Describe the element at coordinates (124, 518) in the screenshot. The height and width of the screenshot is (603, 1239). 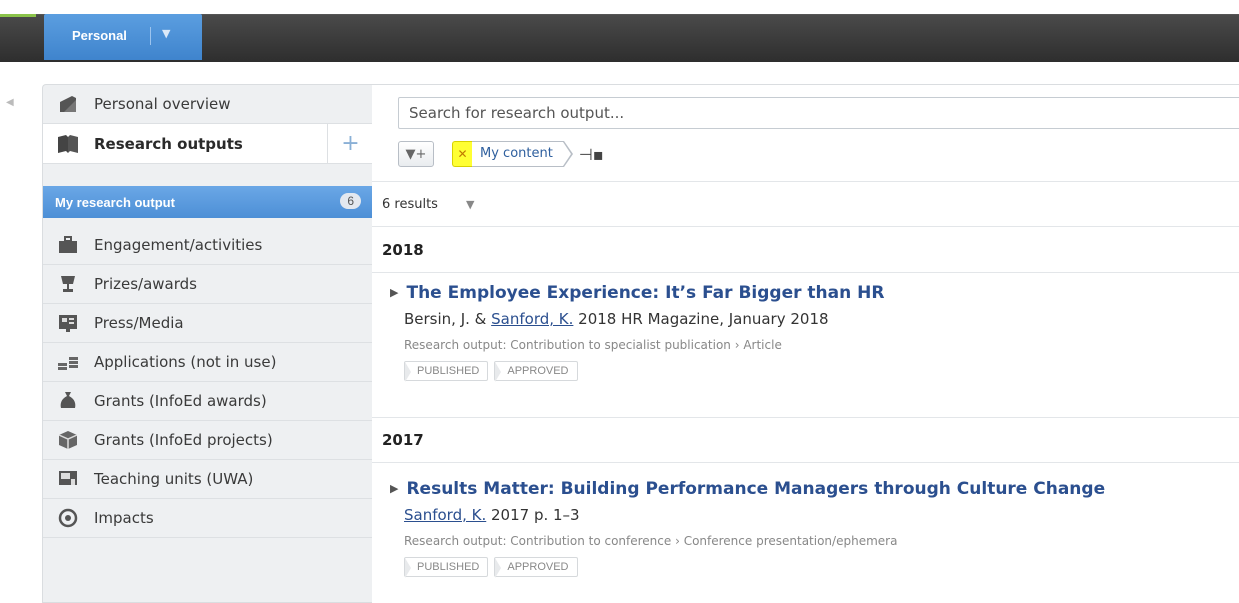
I see `sidebar-item-label: Impacts` at that location.